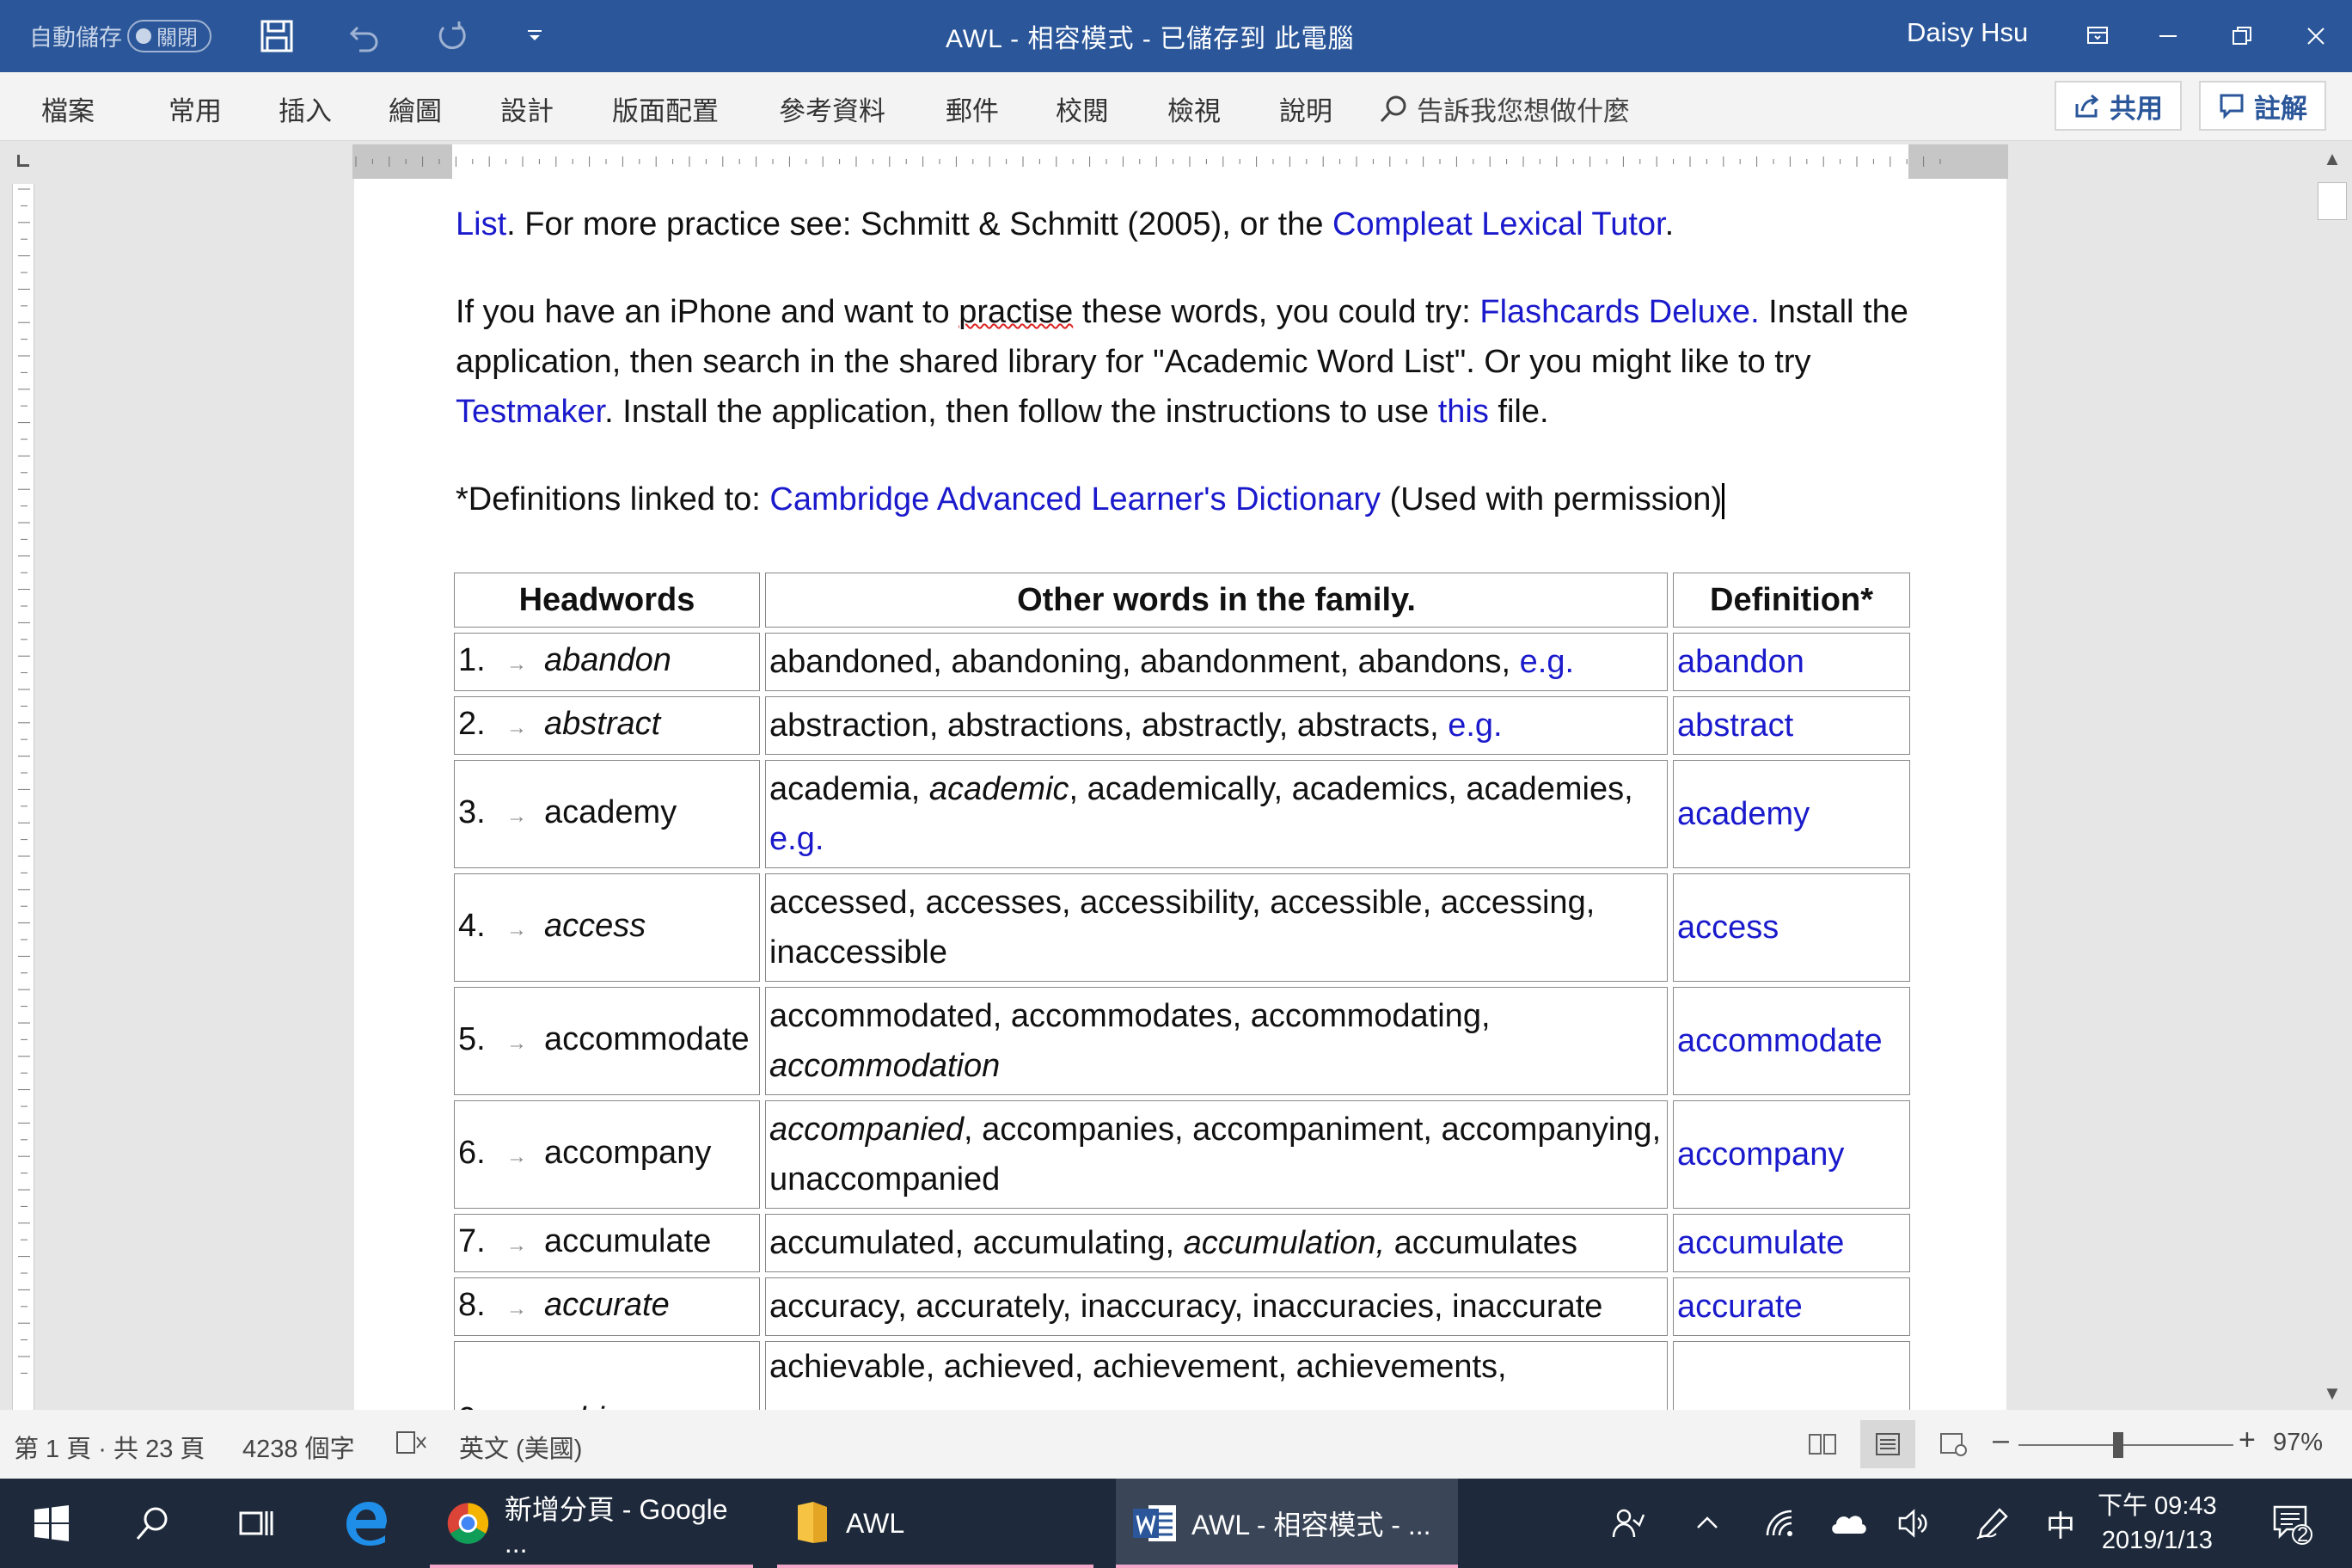 The width and height of the screenshot is (2352, 1568). What do you see at coordinates (1740, 662) in the screenshot?
I see `definition-link: abandon` at bounding box center [1740, 662].